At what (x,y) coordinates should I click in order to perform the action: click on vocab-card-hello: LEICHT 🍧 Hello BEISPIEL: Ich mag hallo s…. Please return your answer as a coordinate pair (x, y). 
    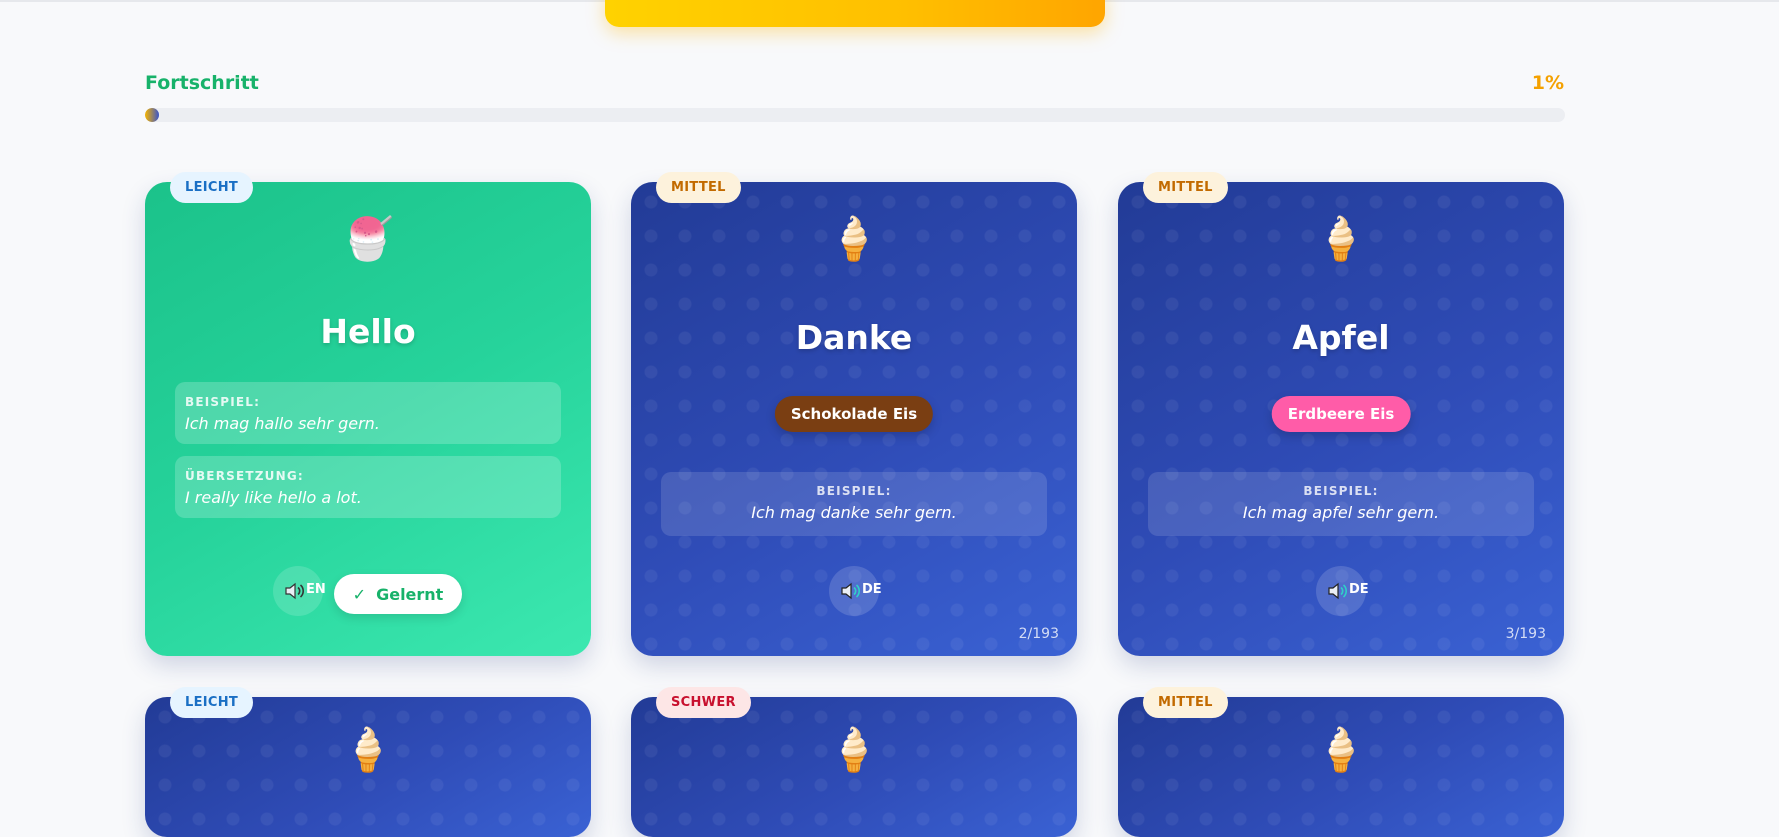
    Looking at the image, I should click on (368, 414).